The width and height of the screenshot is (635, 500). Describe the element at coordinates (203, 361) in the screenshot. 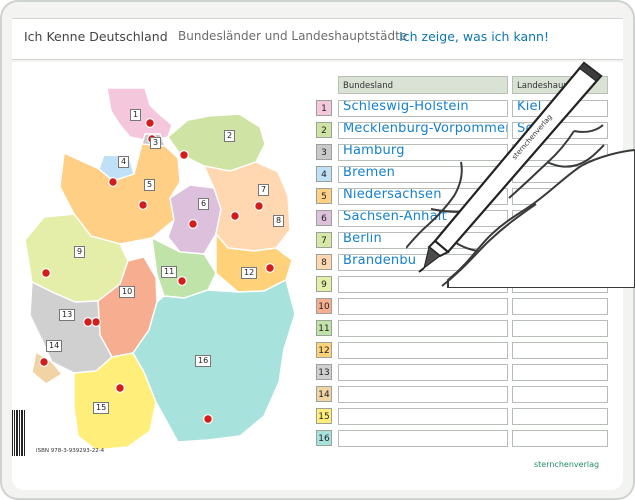

I see `map-label-16: 16` at that location.